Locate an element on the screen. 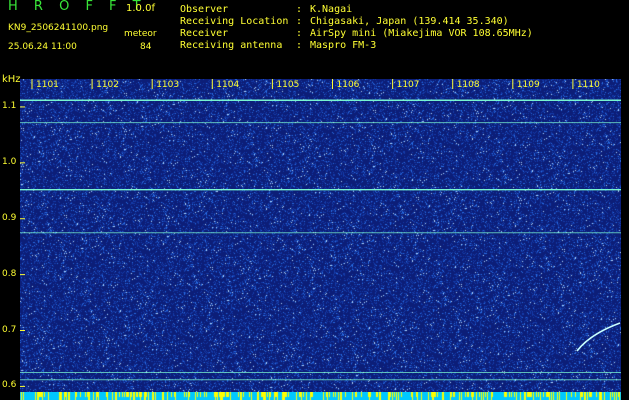  x-tick-label: 1103 is located at coordinates (168, 85).